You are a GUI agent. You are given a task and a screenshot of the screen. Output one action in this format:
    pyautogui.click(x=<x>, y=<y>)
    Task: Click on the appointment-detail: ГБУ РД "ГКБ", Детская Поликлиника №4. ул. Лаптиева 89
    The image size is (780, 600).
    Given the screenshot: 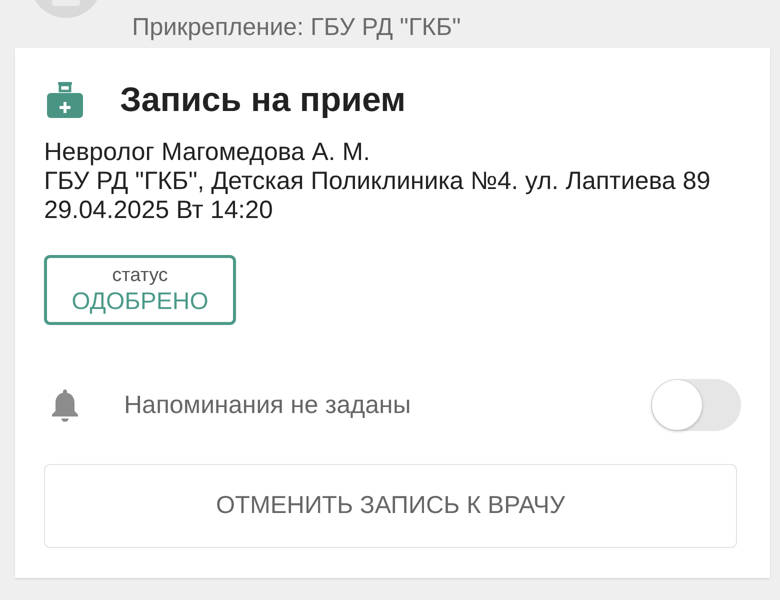 What is the action you would take?
    pyautogui.click(x=377, y=181)
    